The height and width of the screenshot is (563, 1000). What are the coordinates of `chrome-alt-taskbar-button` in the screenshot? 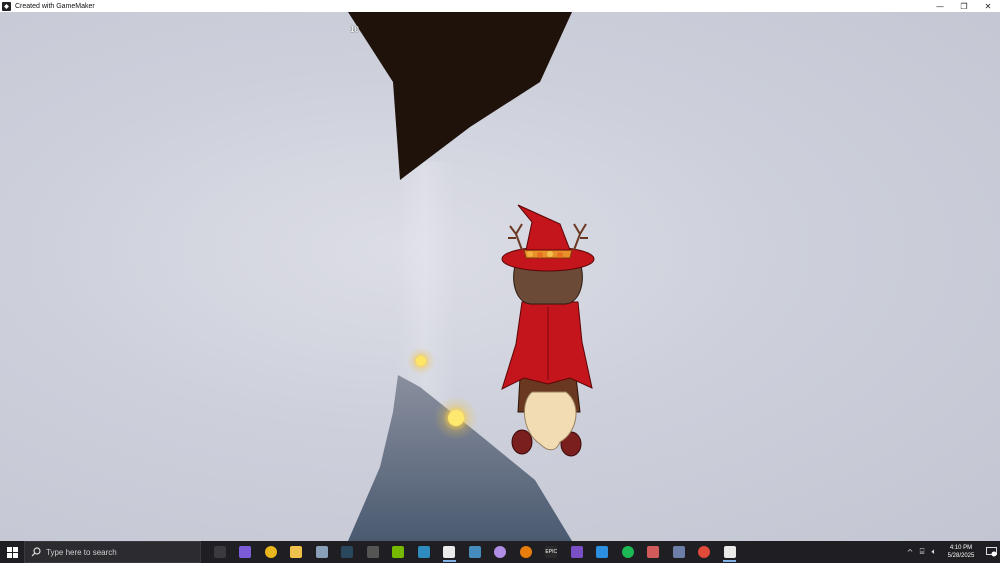 It's located at (705, 552).